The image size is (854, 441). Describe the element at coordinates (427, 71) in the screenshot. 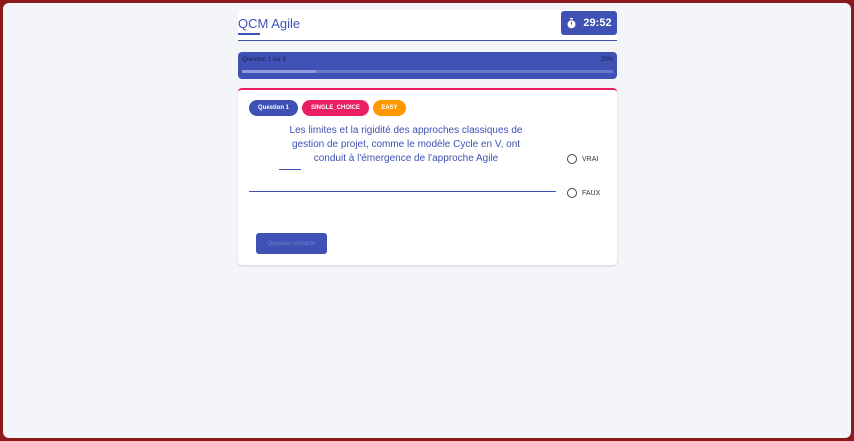

I see `progress-track` at that location.